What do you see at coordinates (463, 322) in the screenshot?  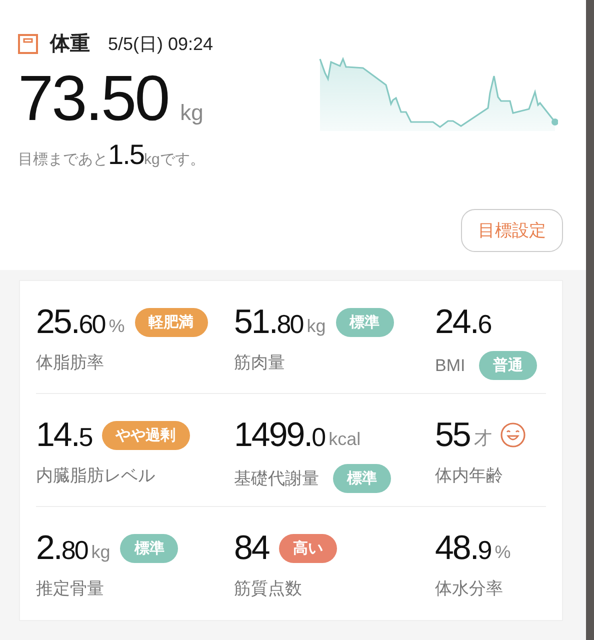 I see `metric-value: 24.6` at bounding box center [463, 322].